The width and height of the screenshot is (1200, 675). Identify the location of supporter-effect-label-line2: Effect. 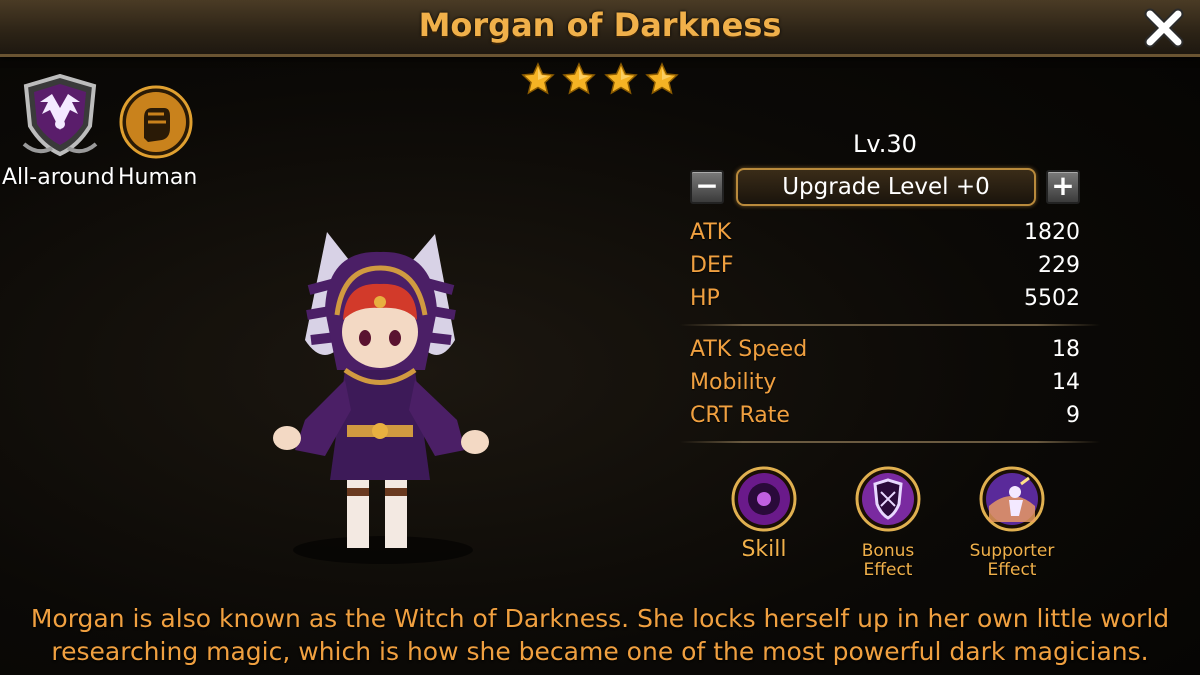
(1012, 570).